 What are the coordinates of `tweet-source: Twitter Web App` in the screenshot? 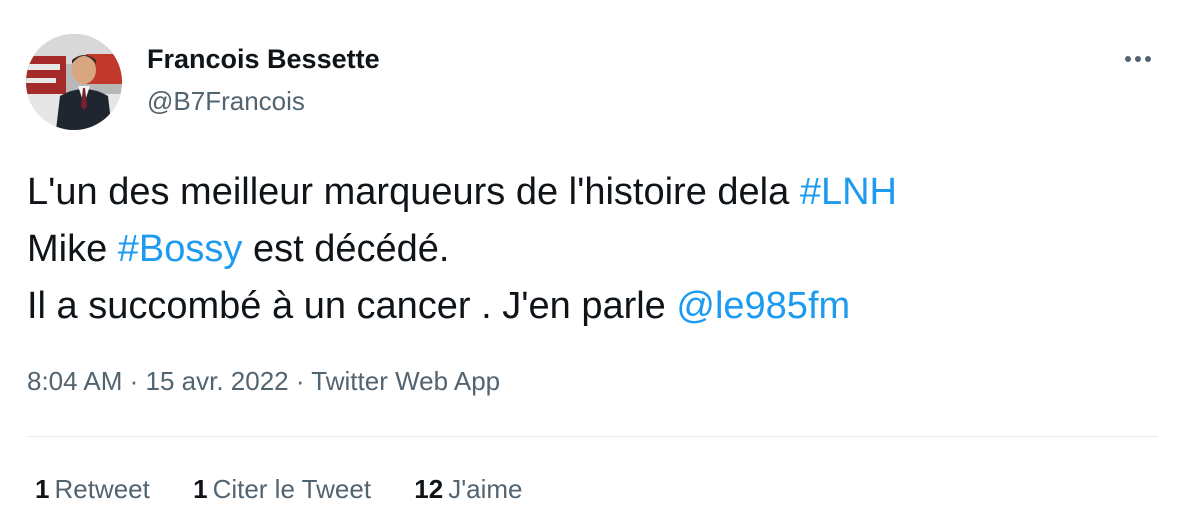 It's located at (405, 381).